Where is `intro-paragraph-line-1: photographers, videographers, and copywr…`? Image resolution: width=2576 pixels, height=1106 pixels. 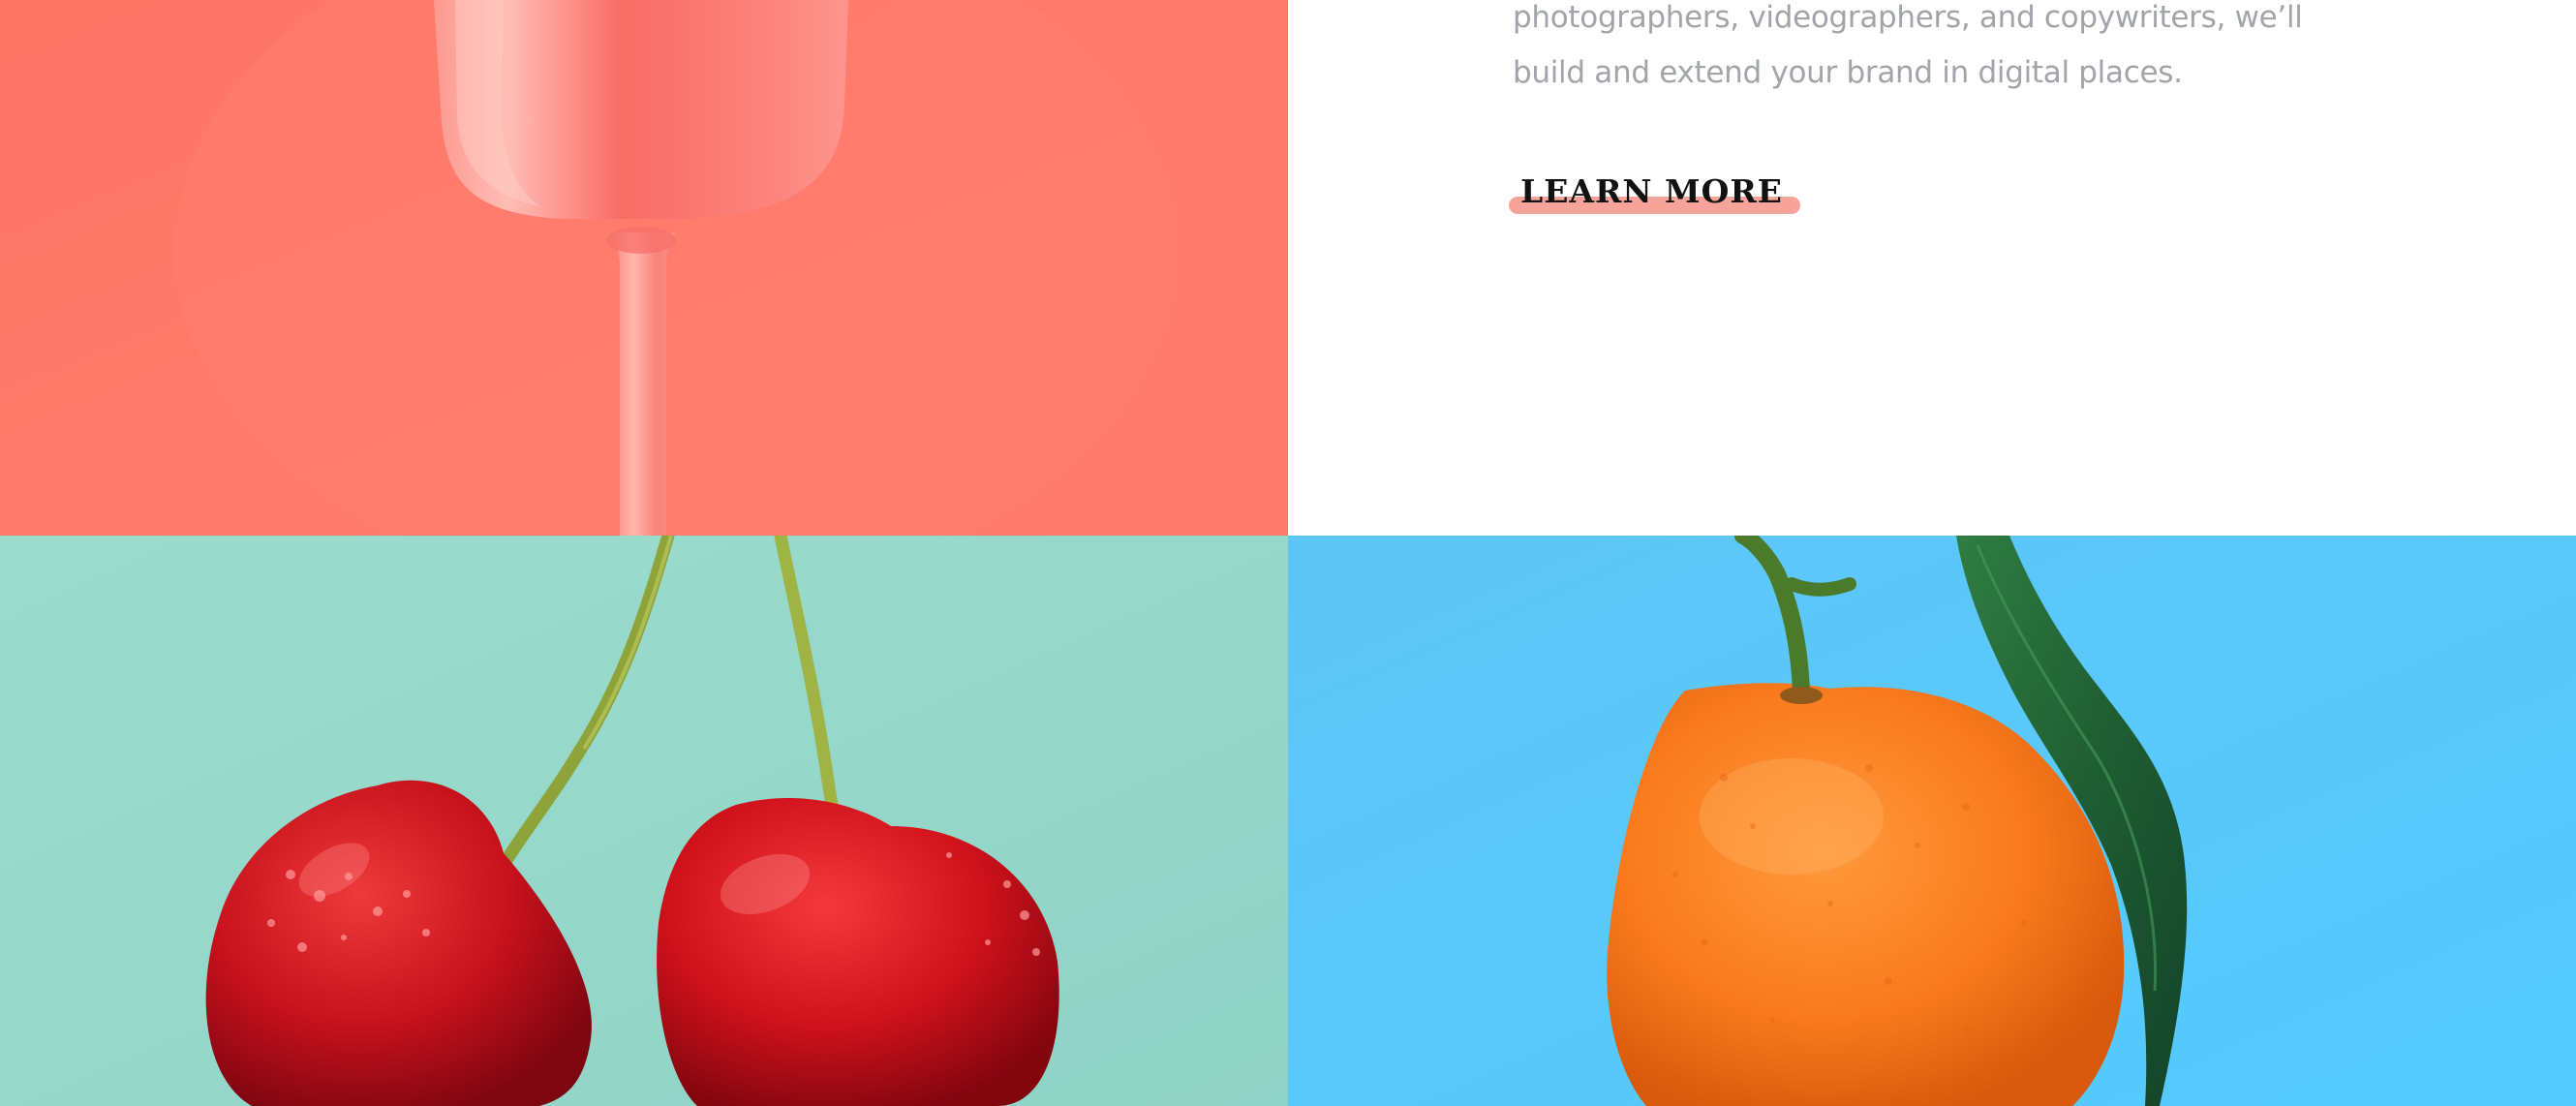 intro-paragraph-line-1: photographers, videographers, and copywr… is located at coordinates (1908, 18).